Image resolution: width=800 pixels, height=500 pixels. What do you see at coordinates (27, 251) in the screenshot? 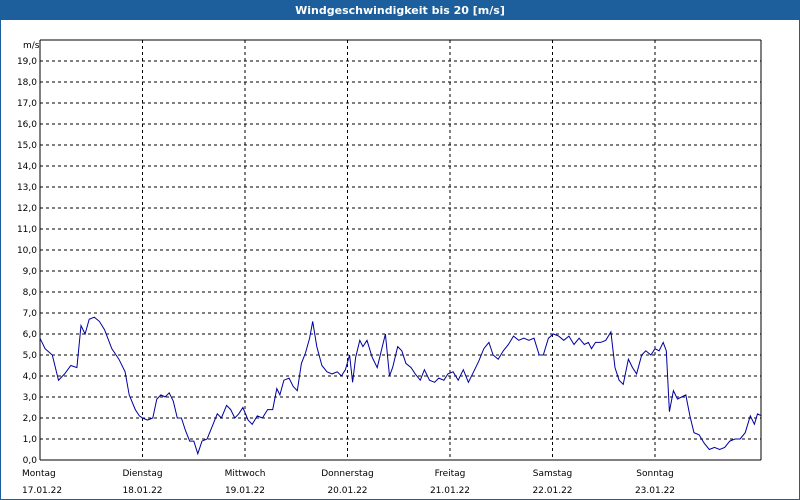
I see `y-tick-label: 10,0` at bounding box center [27, 251].